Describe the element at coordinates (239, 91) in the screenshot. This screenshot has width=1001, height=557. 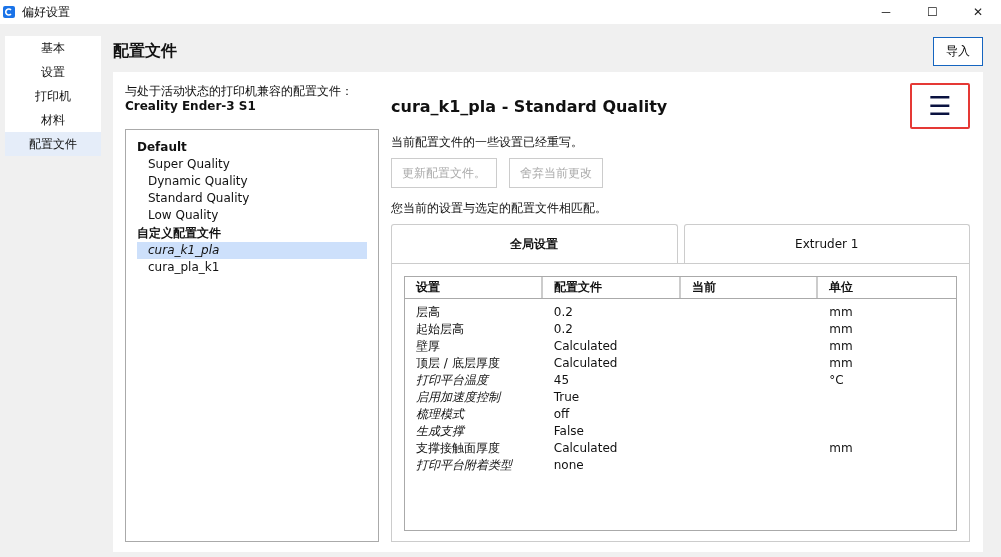
I see `compatible-label: 与处于活动状态的打印机兼容的配置文件：` at that location.